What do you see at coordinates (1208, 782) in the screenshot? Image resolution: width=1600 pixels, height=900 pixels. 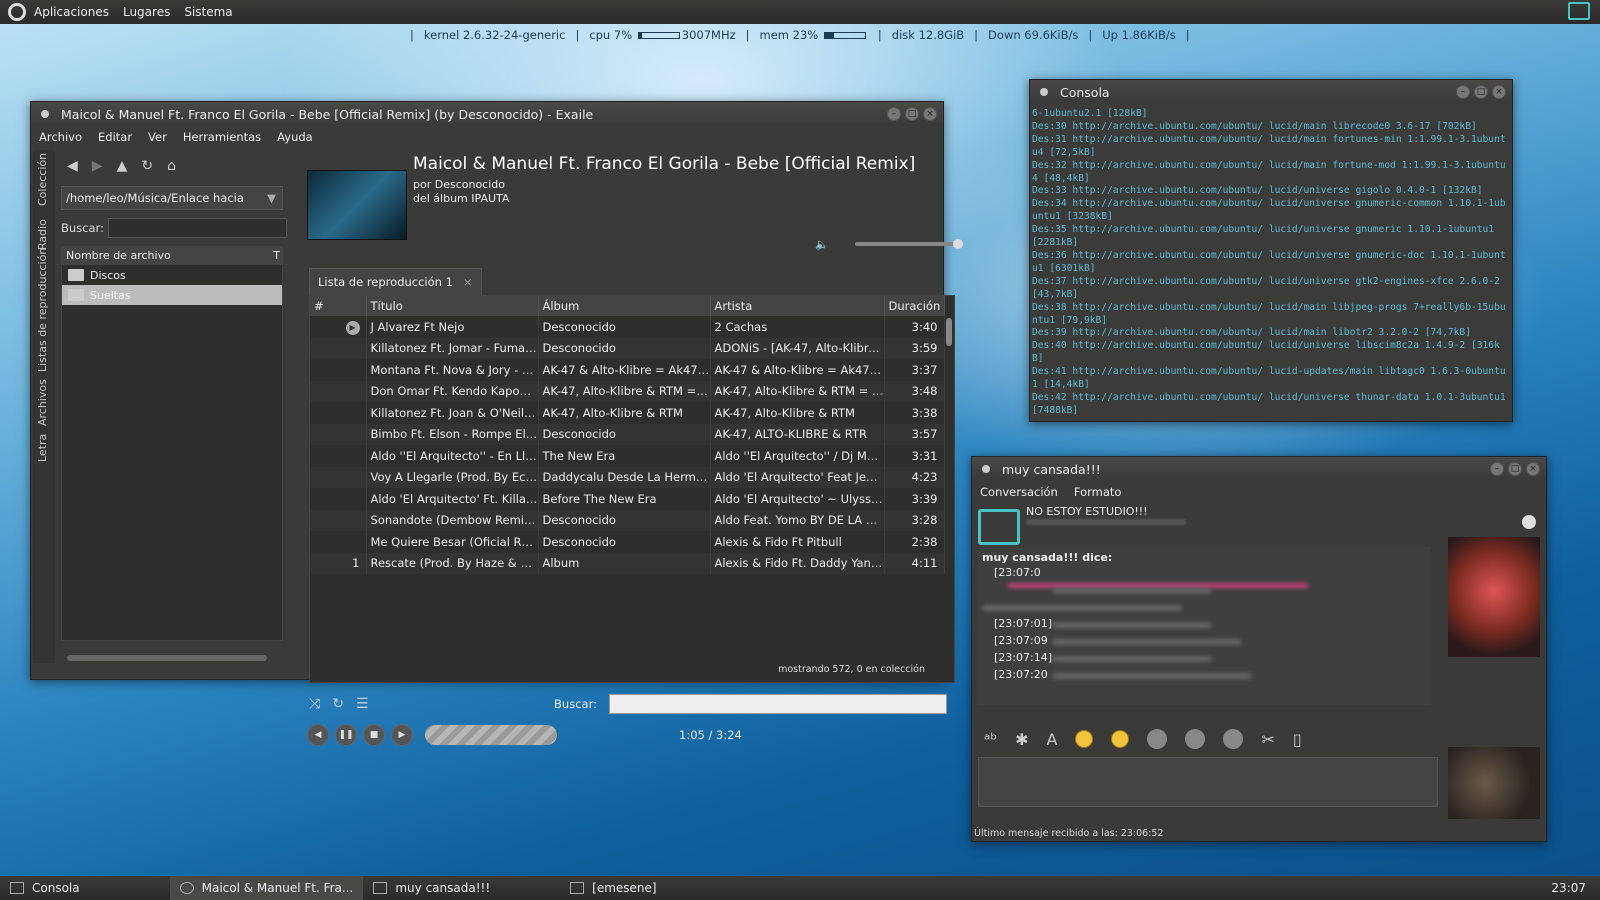 I see `message-input` at bounding box center [1208, 782].